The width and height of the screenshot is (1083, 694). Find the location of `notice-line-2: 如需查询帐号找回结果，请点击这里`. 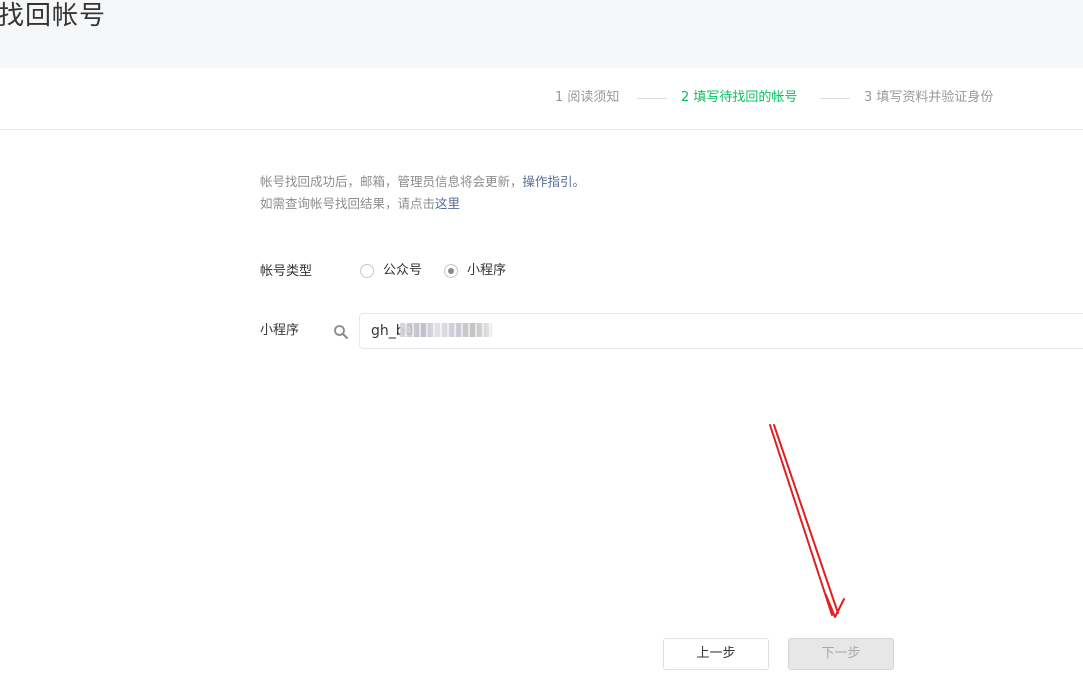

notice-line-2: 如需查询帐号找回结果，请点击这里 is located at coordinates (422, 204).